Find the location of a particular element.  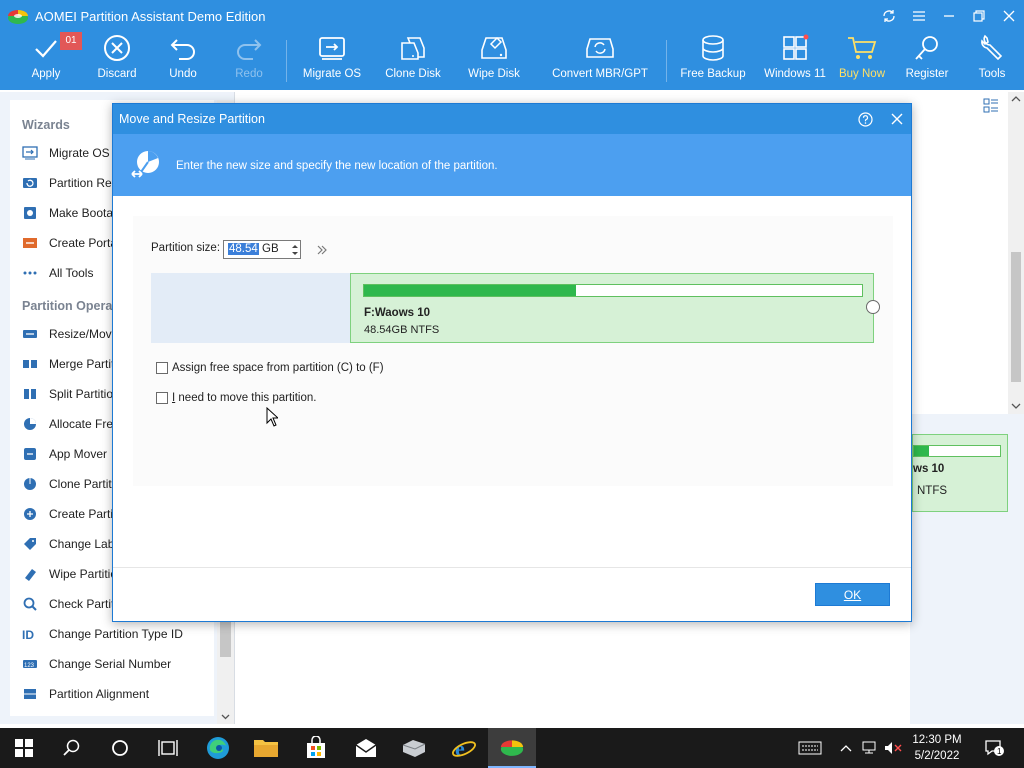

network-tray is located at coordinates (870, 748).